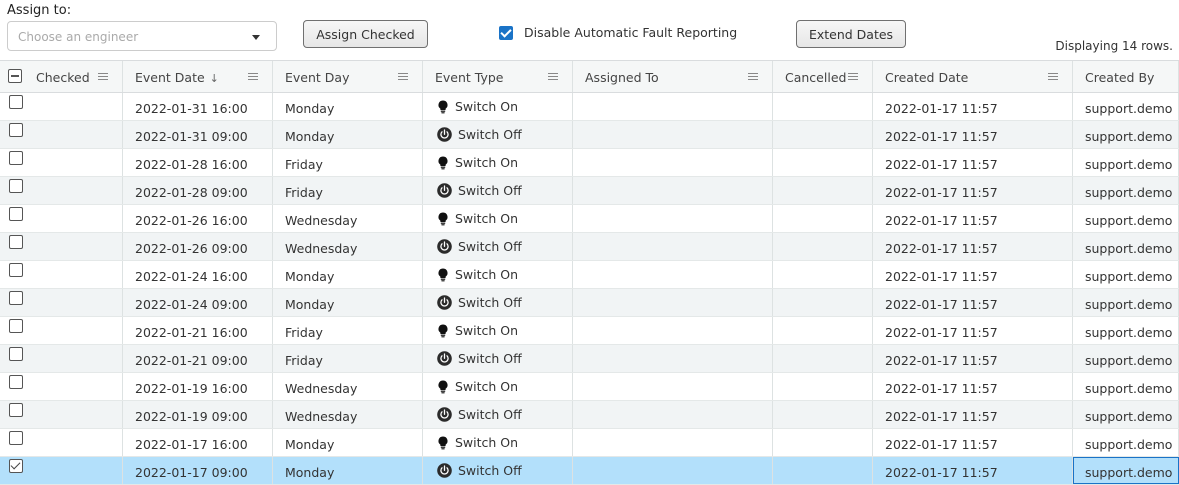  What do you see at coordinates (365, 34) in the screenshot?
I see `assign-checked-button: Assign Checked` at bounding box center [365, 34].